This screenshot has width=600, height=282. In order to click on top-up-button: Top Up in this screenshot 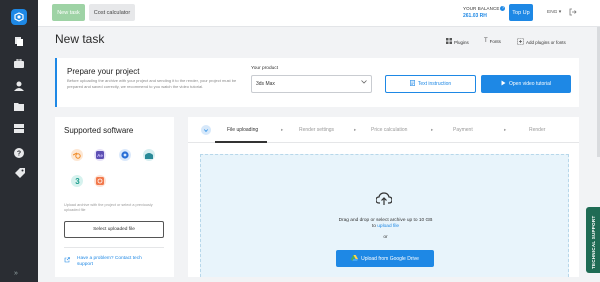, I will do `click(521, 12)`.